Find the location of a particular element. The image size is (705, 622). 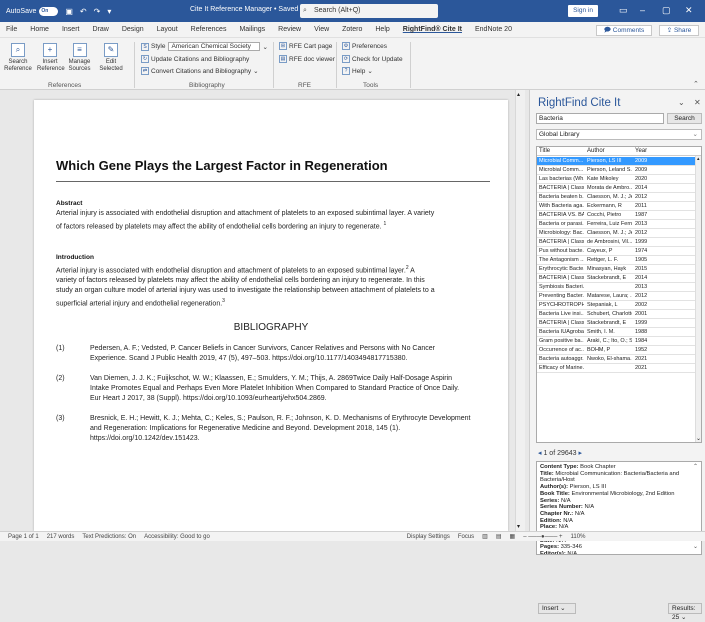

column-year: Year is located at coordinates (650, 151).